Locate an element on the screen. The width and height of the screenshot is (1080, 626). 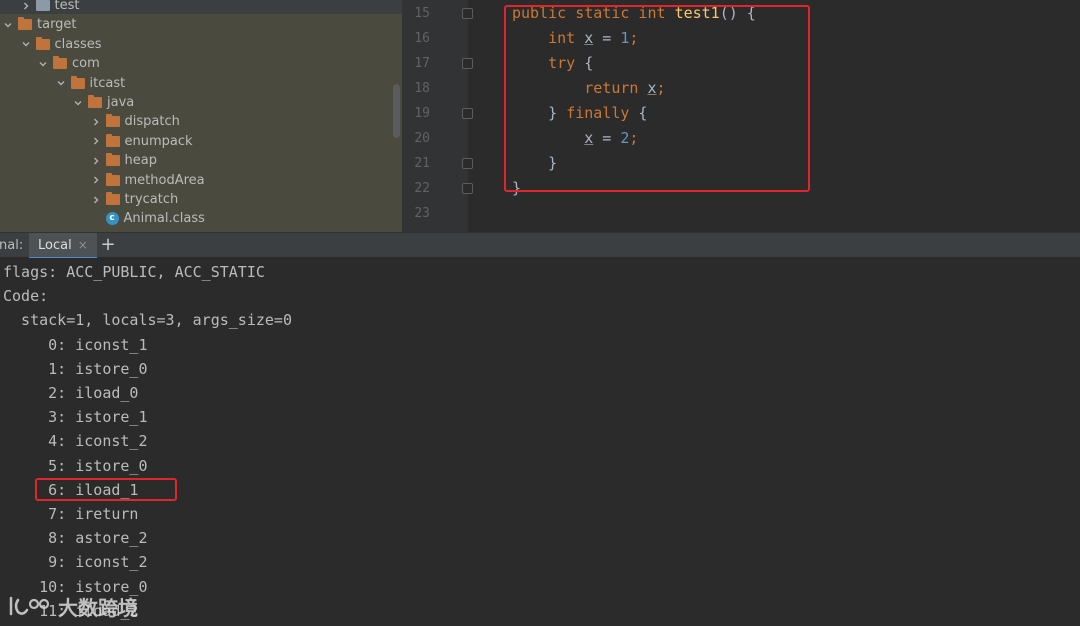
line-number: 16 is located at coordinates (422, 38).